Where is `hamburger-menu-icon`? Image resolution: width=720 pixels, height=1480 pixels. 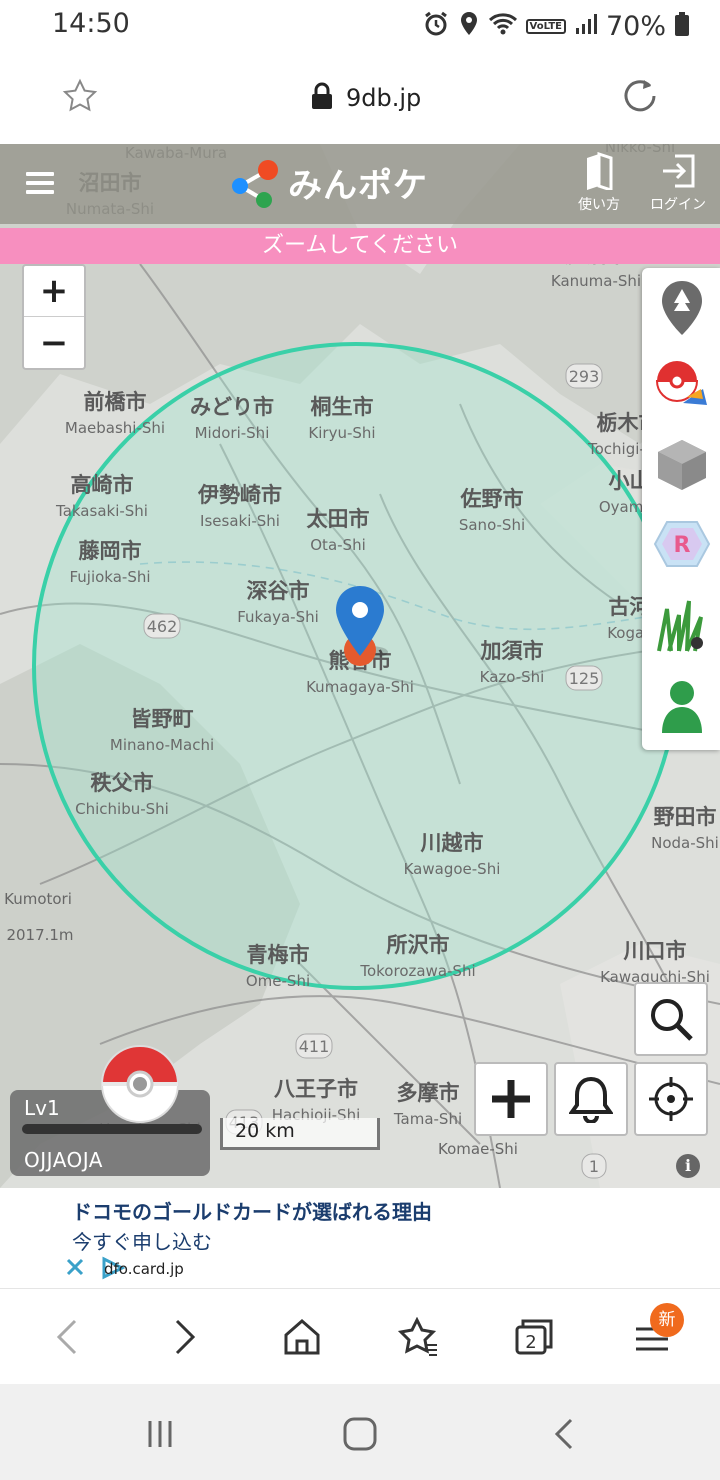 hamburger-menu-icon is located at coordinates (40, 183).